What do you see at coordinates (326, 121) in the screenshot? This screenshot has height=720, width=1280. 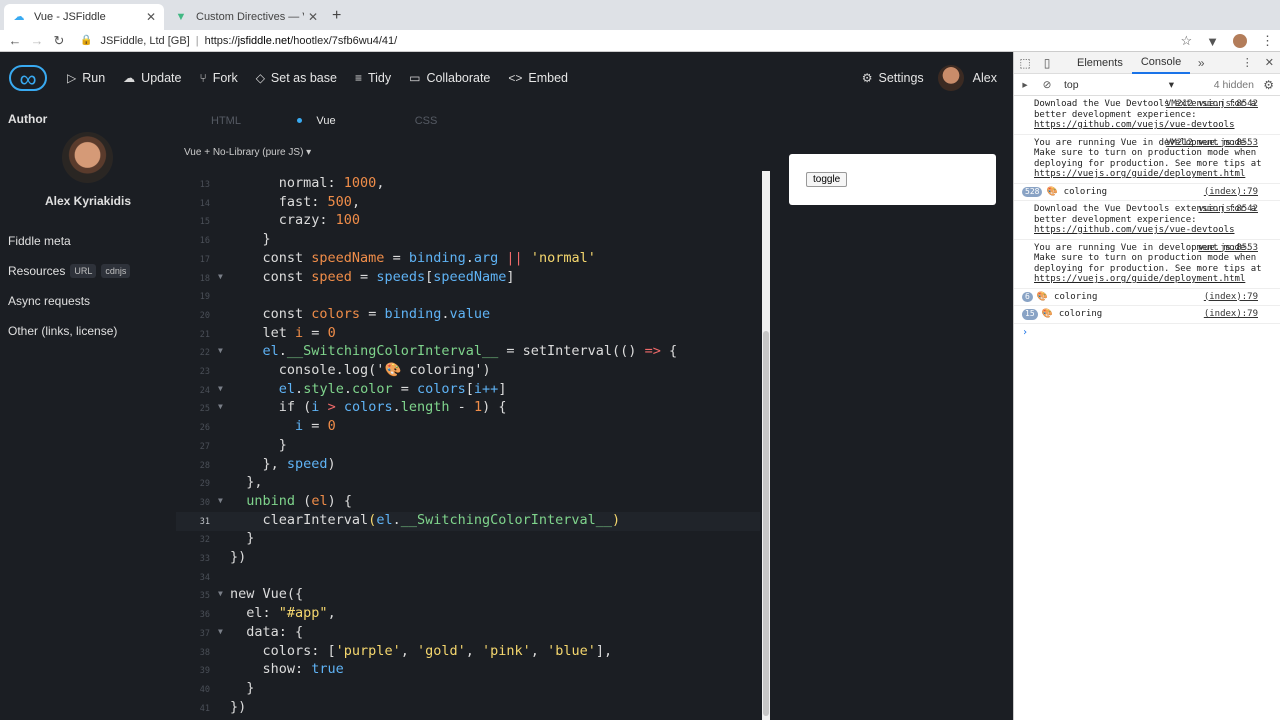 I see `tab-vue: Vue` at bounding box center [326, 121].